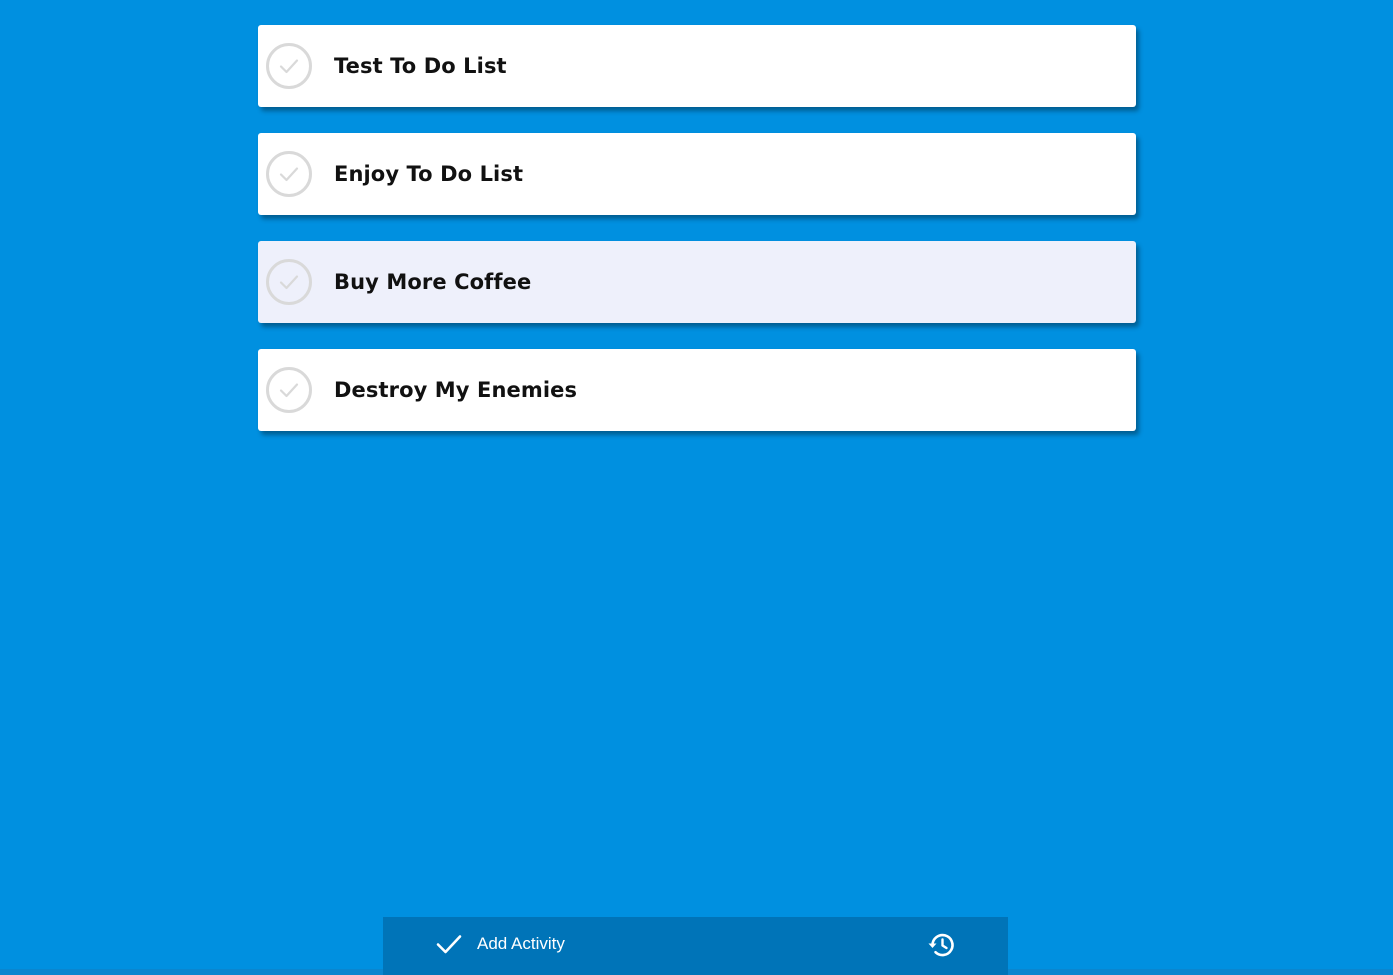 The width and height of the screenshot is (1393, 975). What do you see at coordinates (697, 390) in the screenshot?
I see `todo-item: Destroy My Enemies` at bounding box center [697, 390].